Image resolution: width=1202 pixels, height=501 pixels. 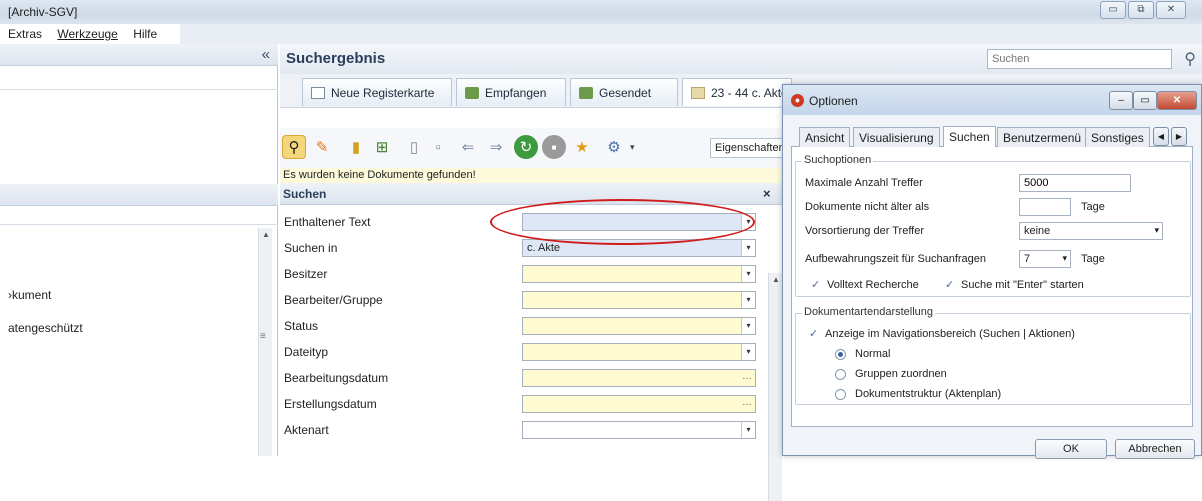 What do you see at coordinates (928, 394) in the screenshot?
I see `radio-aktenplan-label: Dokumentstruktur (Aktenplan)` at bounding box center [928, 394].